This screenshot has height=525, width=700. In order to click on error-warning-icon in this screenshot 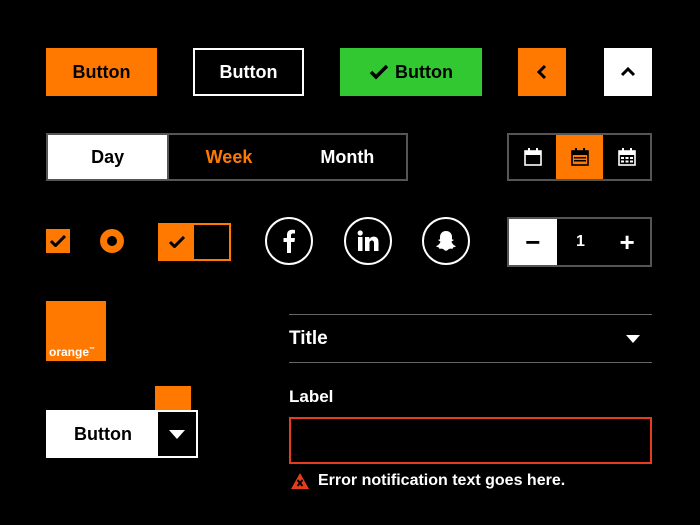, I will do `click(300, 481)`.